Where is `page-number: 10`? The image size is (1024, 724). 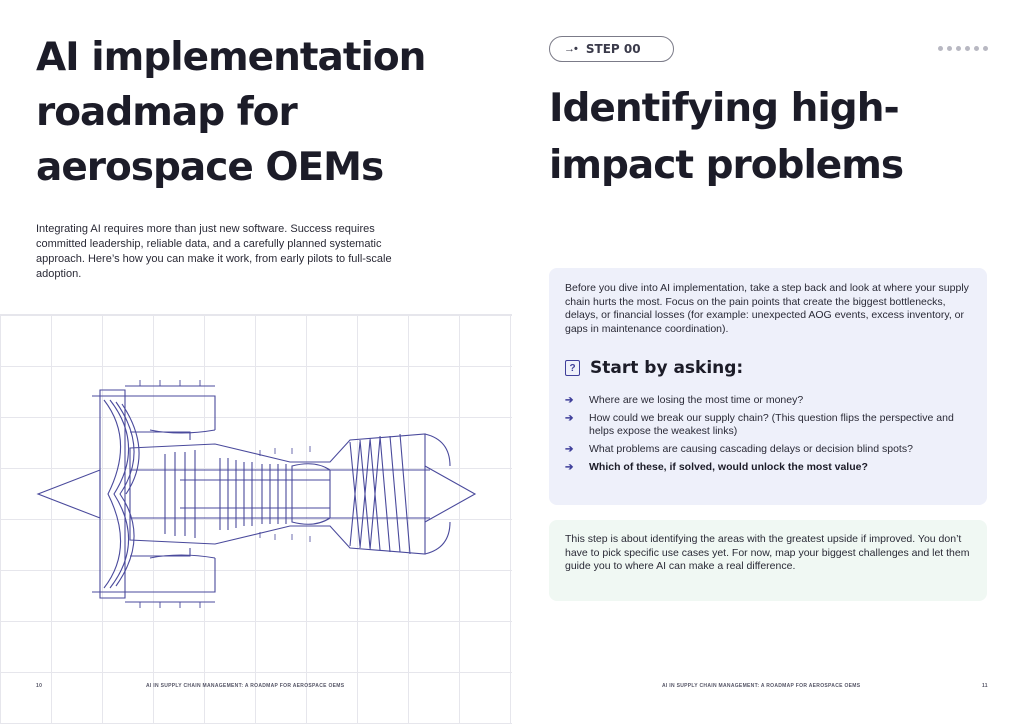
page-number: 10 is located at coordinates (39, 686).